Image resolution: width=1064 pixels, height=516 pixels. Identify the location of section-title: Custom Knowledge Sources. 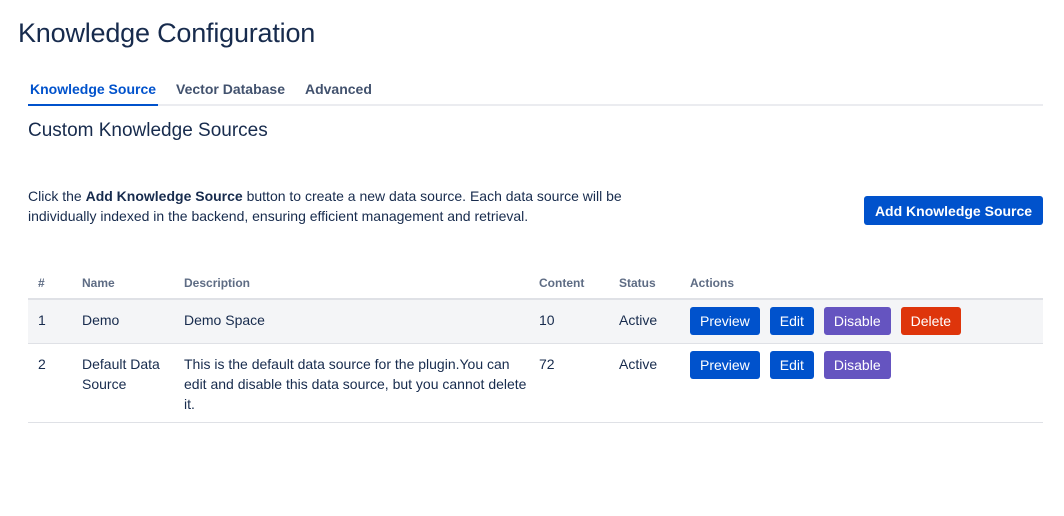
(148, 130).